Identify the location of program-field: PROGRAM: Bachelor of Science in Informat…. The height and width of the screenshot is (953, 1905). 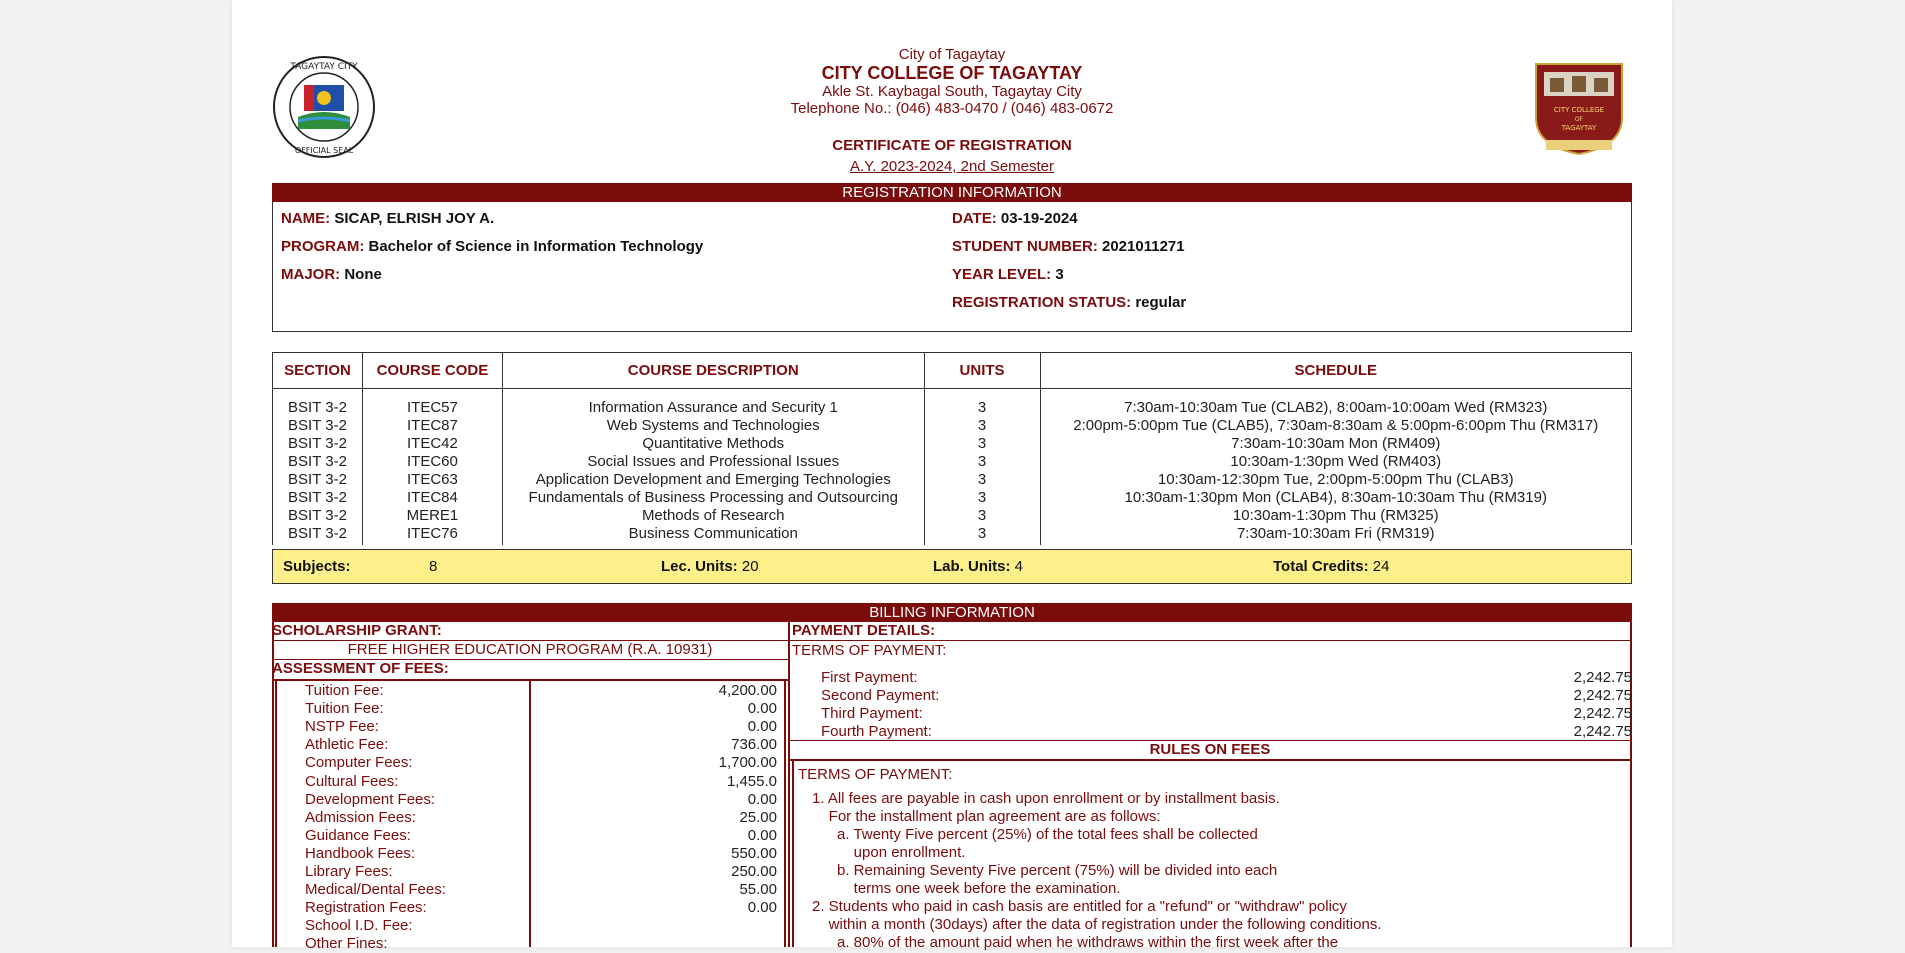
(492, 246).